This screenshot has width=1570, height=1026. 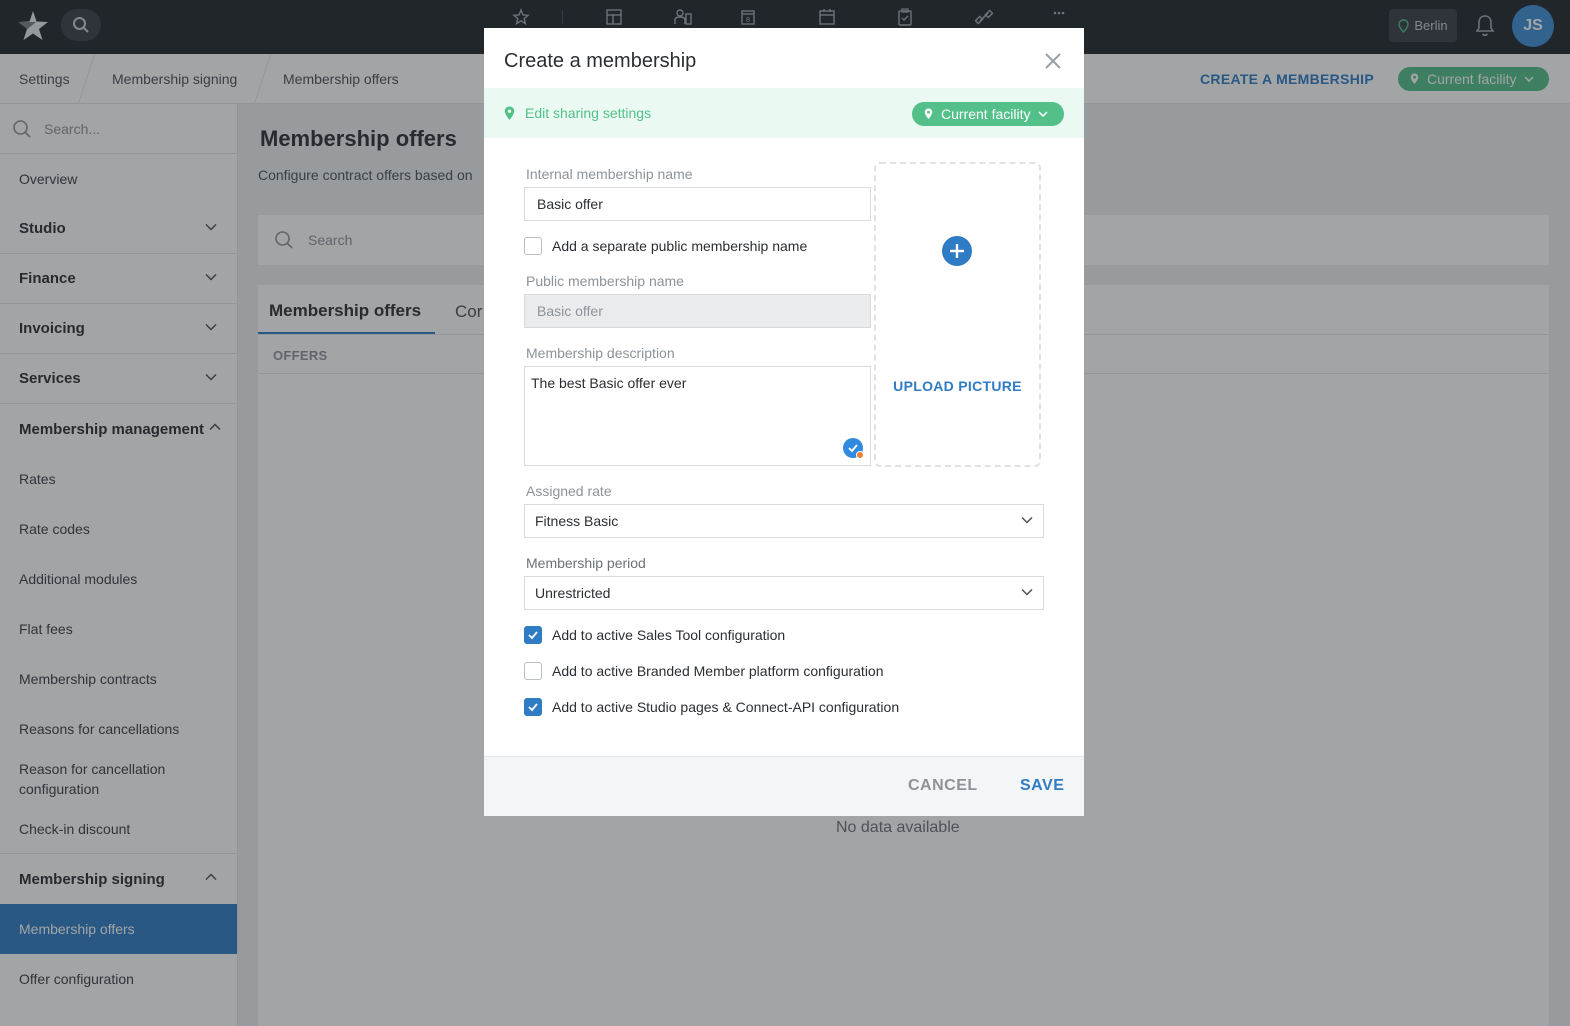 I want to click on sharing-facility-label: Current facility, so click(x=986, y=114).